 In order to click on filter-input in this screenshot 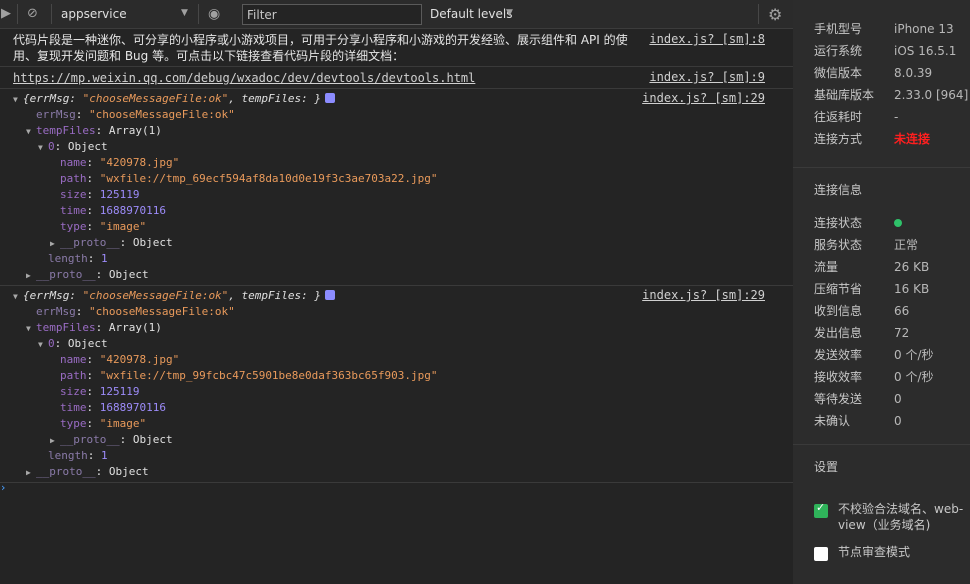, I will do `click(332, 14)`.